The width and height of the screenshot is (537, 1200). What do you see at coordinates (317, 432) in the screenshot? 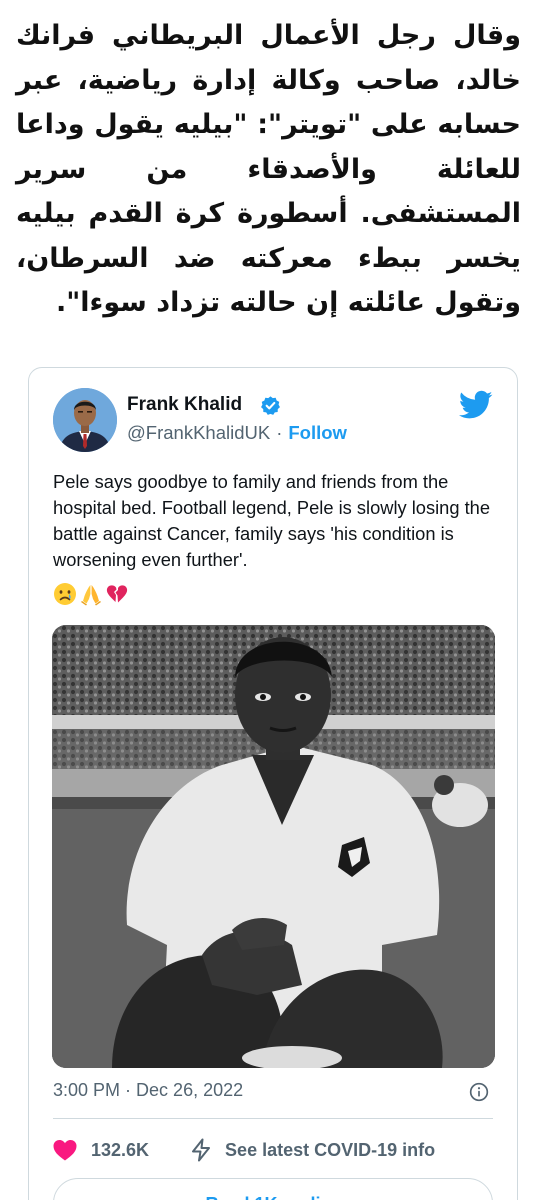
I see `follow-button: Follow` at bounding box center [317, 432].